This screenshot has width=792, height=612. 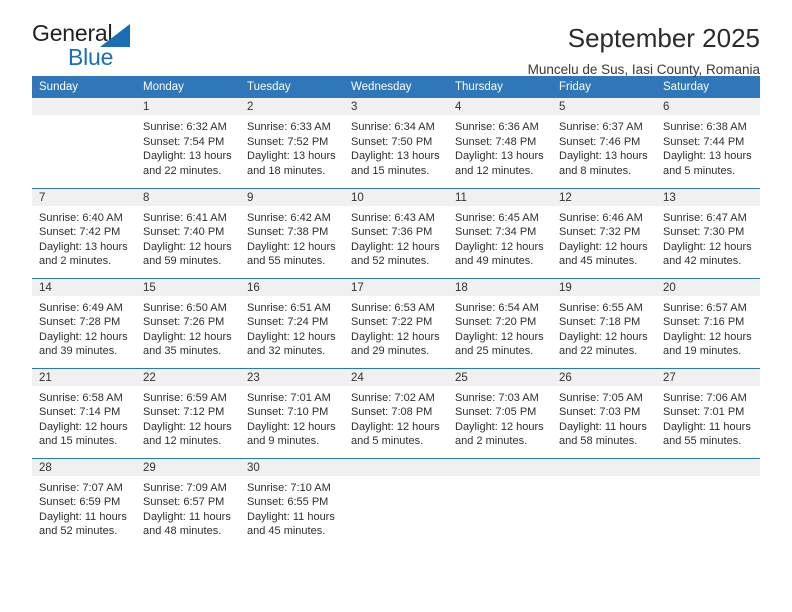 I want to click on sunrise-text: Sunrise: 6:41 AM, so click(x=185, y=217).